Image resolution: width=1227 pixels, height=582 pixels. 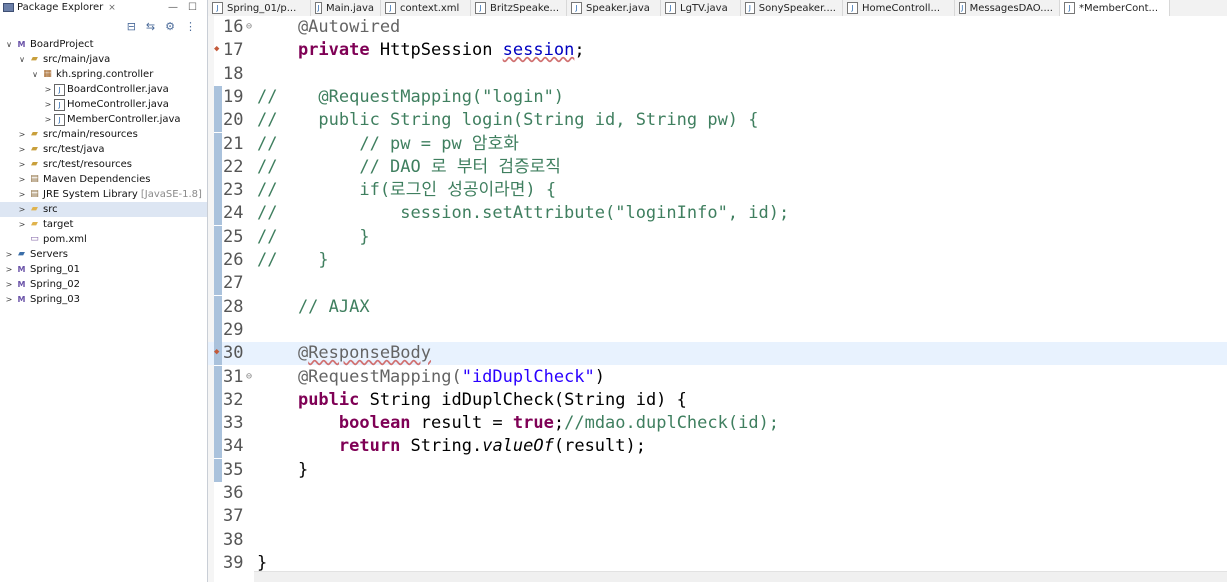 I want to click on editor-tab: J Speaker.java, so click(x=614, y=8).